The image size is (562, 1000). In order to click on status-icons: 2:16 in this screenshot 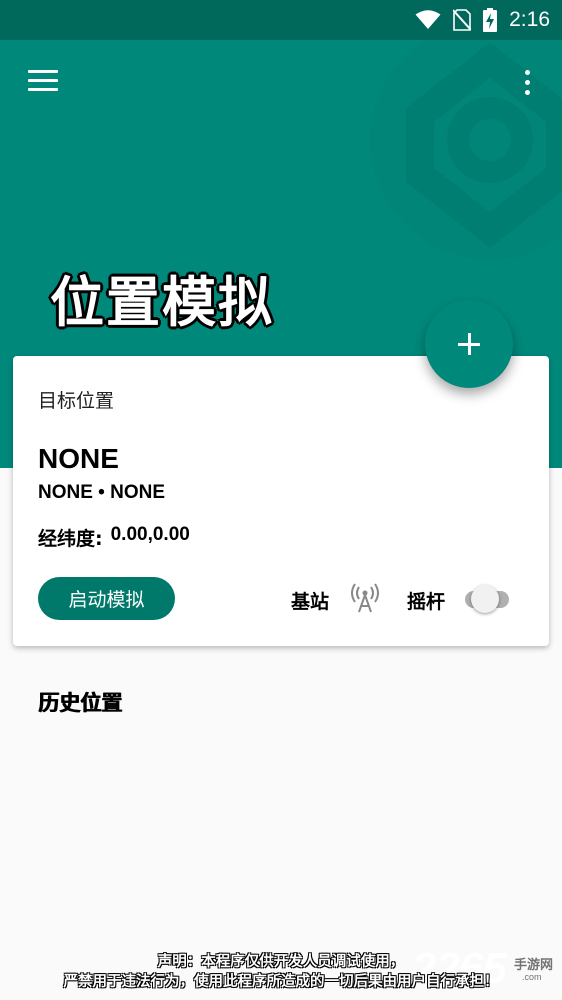, I will do `click(482, 20)`.